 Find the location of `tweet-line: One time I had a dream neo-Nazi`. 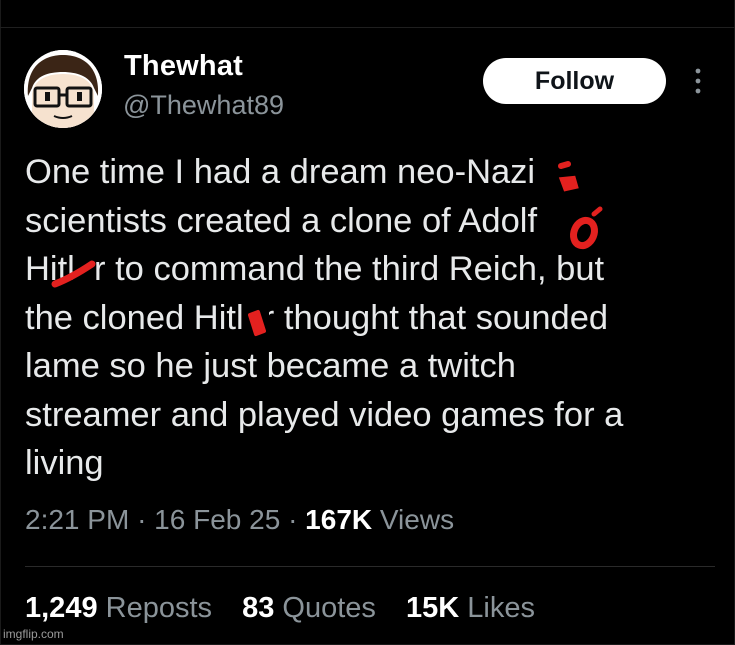

tweet-line: One time I had a dream neo-Nazi is located at coordinates (280, 172).